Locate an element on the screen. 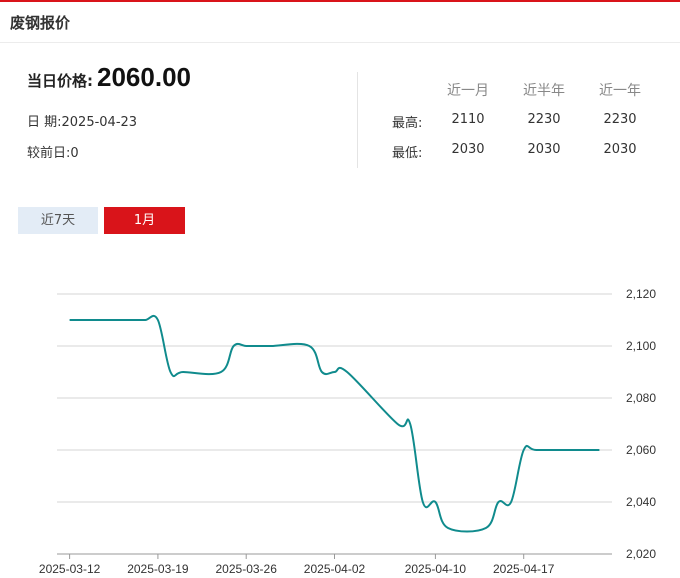 The height and width of the screenshot is (578, 680). stats-high-month: 2110 is located at coordinates (468, 119).